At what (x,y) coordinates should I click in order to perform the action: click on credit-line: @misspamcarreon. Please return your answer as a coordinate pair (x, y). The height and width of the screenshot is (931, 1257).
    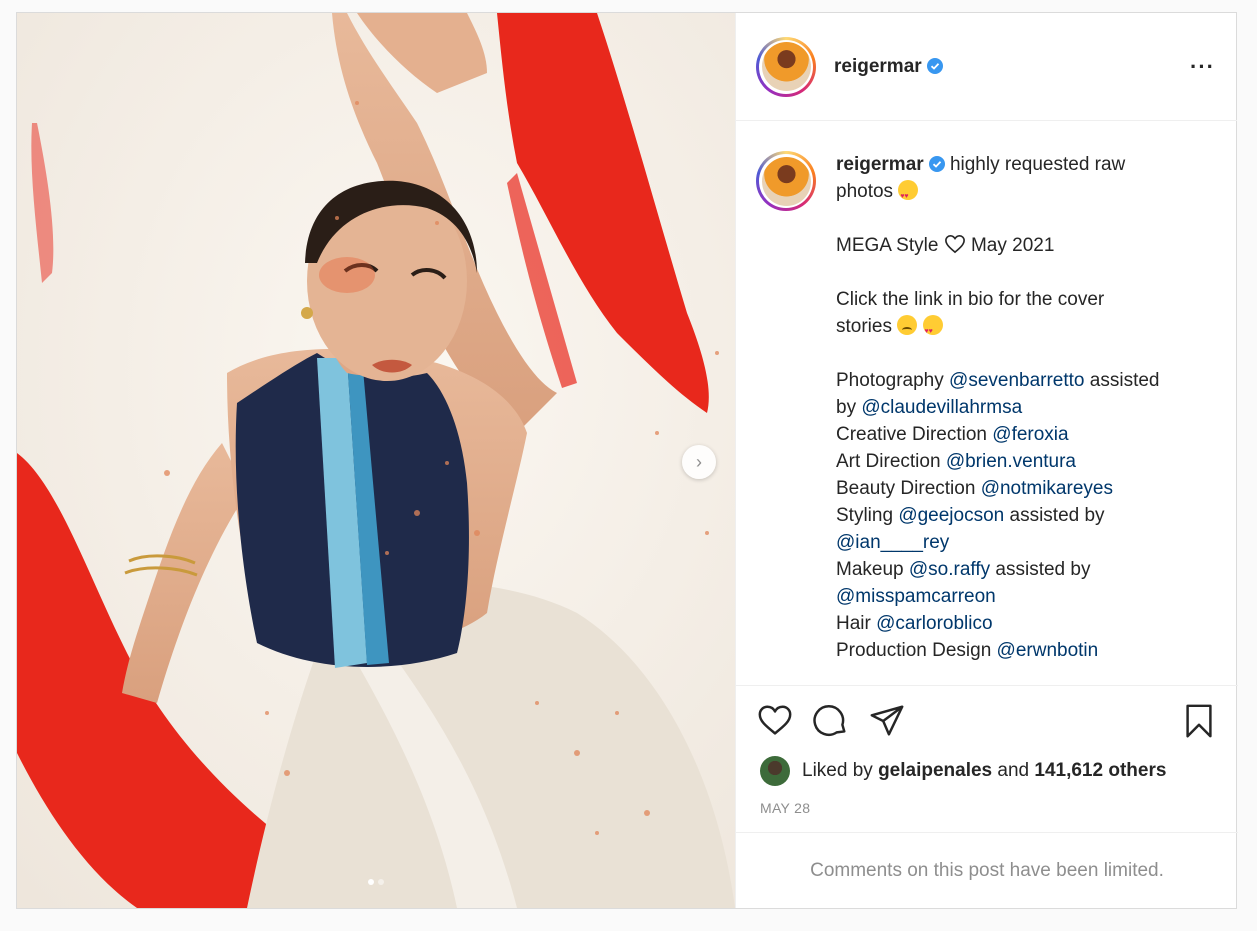
    Looking at the image, I should click on (1016, 596).